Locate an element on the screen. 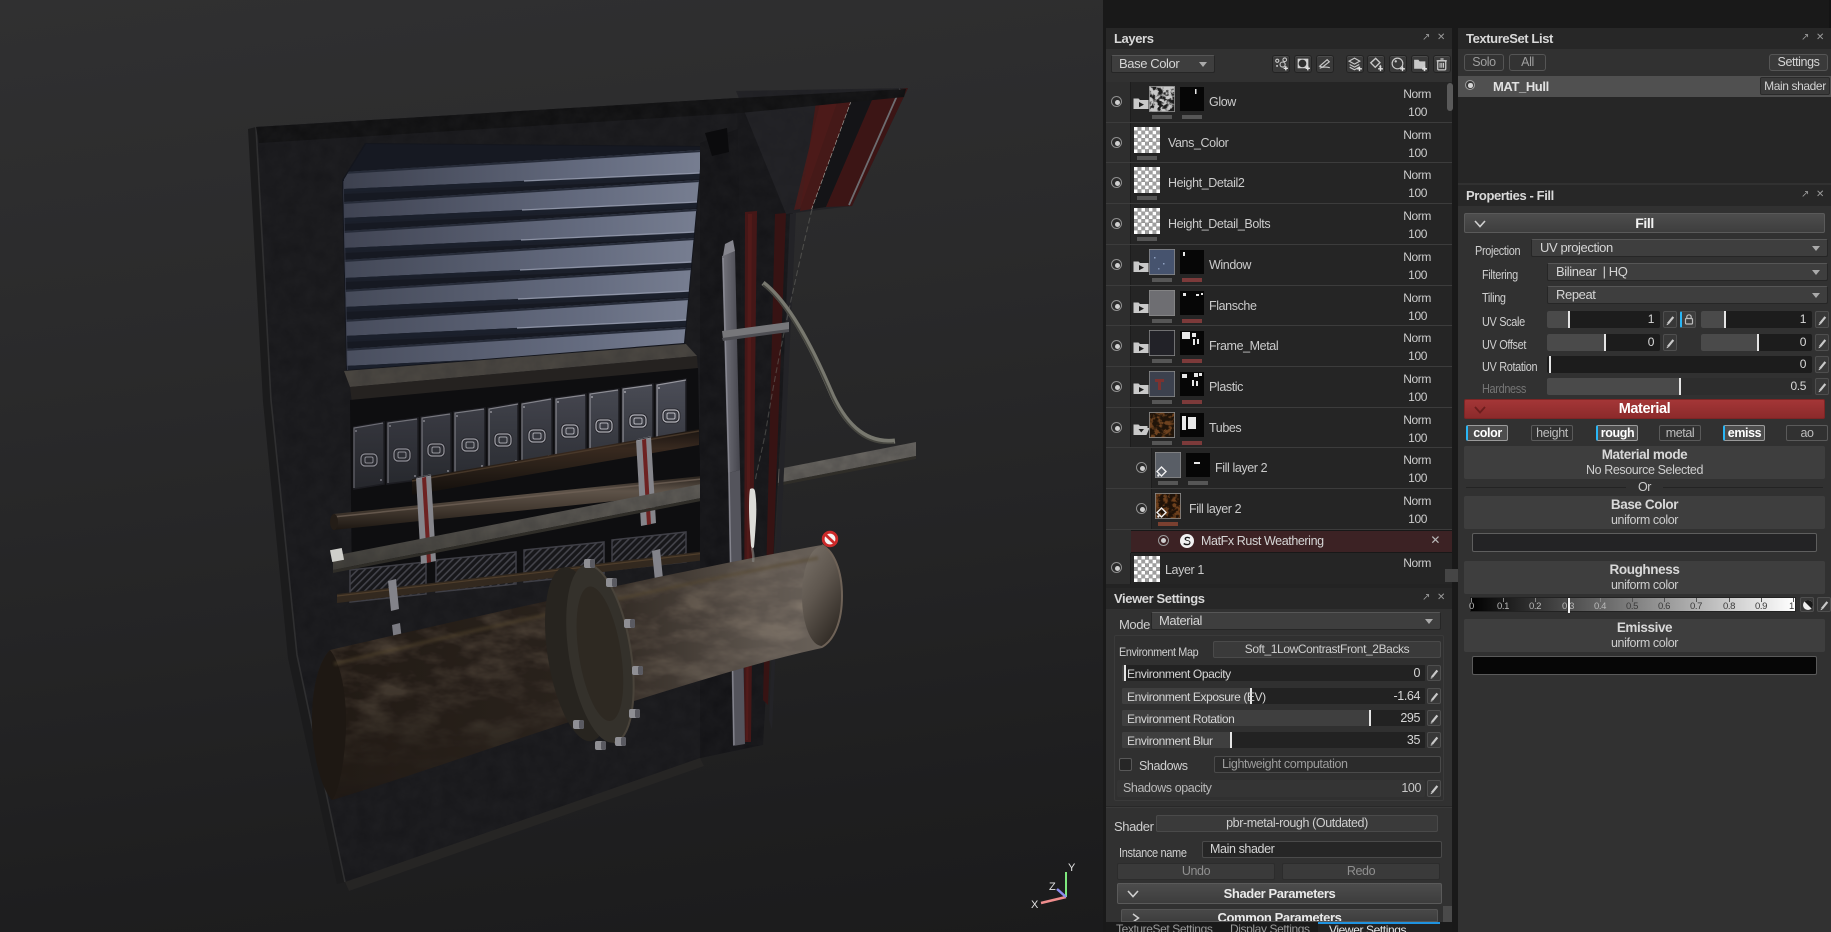 The width and height of the screenshot is (1831, 932). svg-text: X is located at coordinates (1035, 905).